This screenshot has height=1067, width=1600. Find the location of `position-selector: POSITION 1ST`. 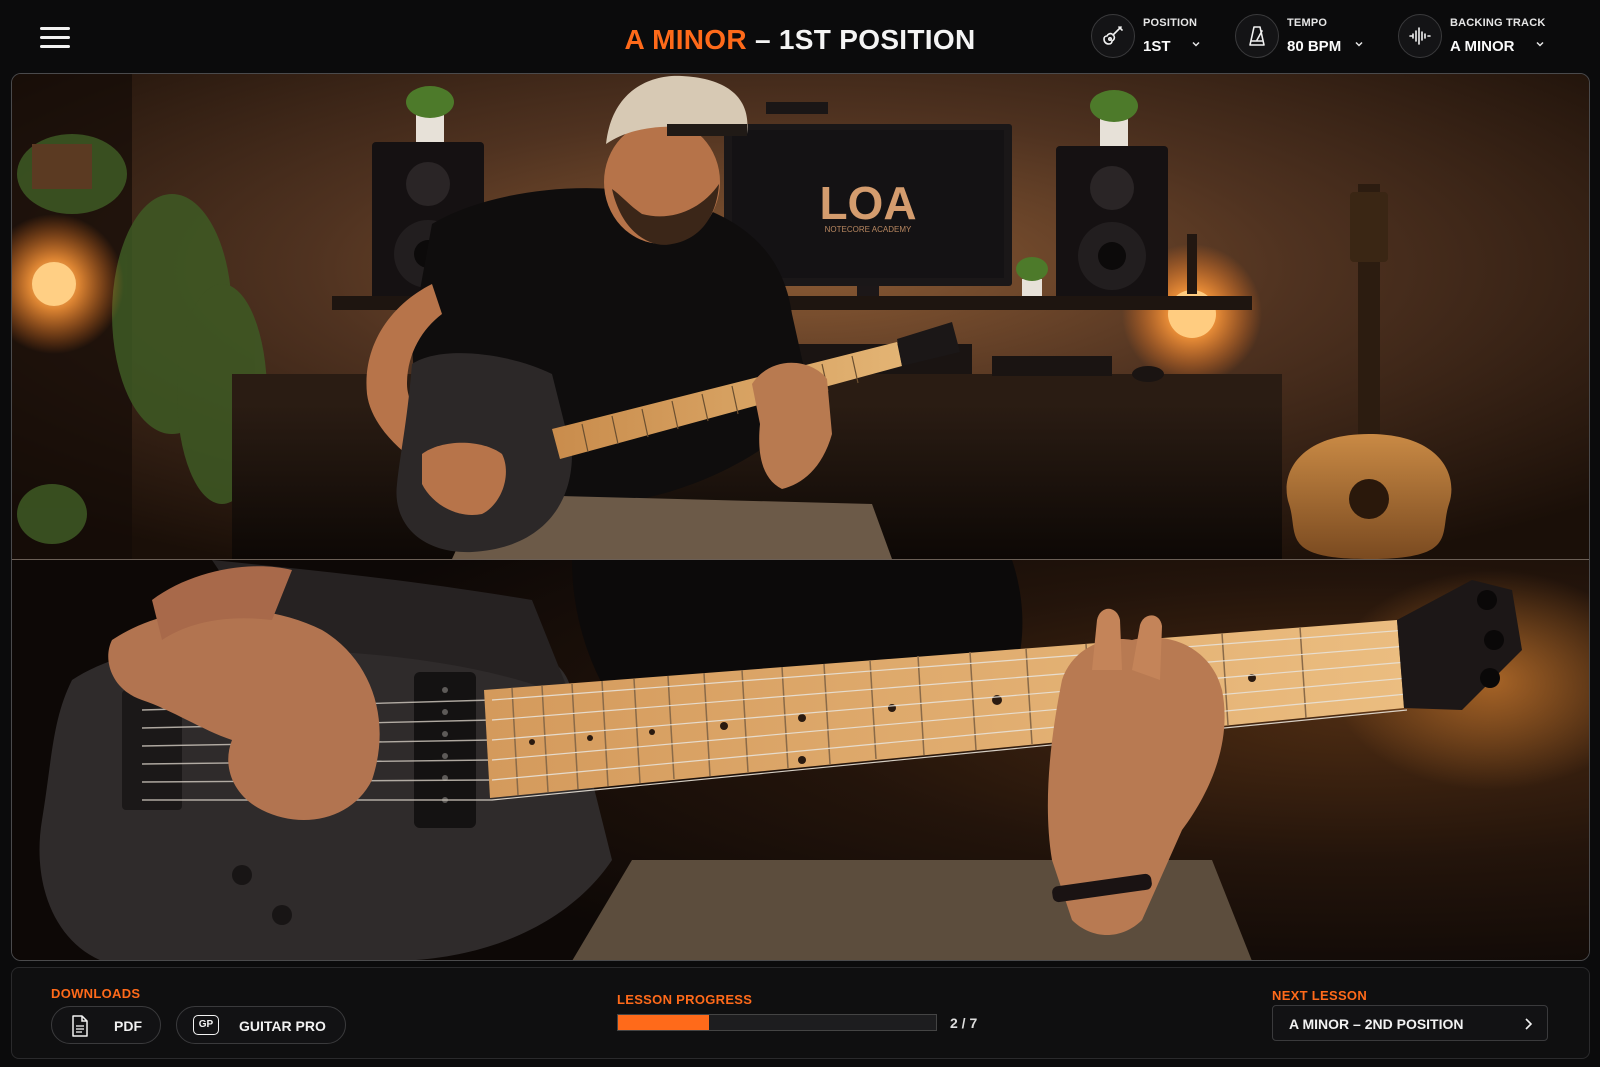

position-selector: POSITION 1ST is located at coordinates (1147, 37).